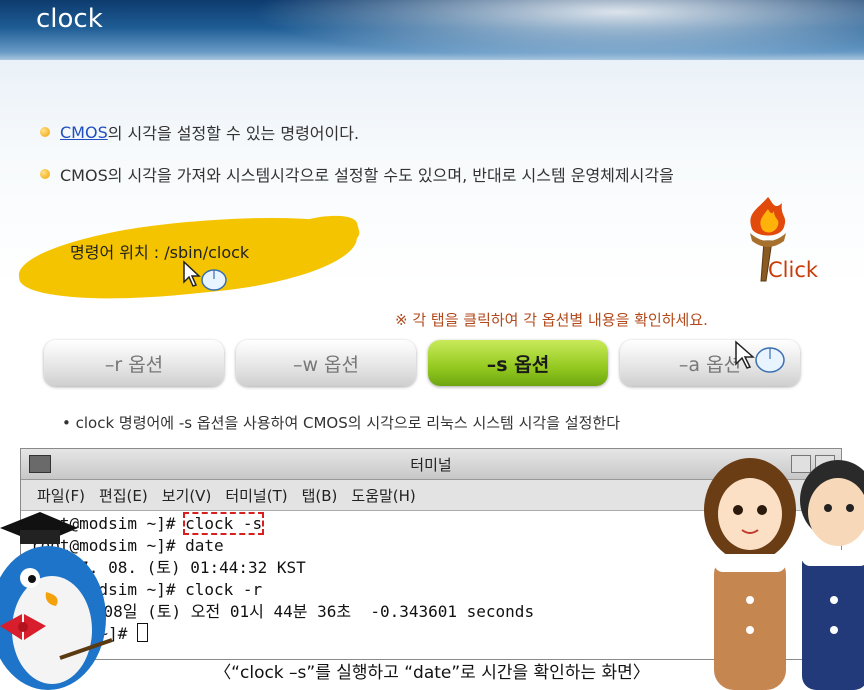 This screenshot has height=690, width=864. Describe the element at coordinates (256, 495) in the screenshot. I see `menu-terminal: 터미널(T)` at that location.